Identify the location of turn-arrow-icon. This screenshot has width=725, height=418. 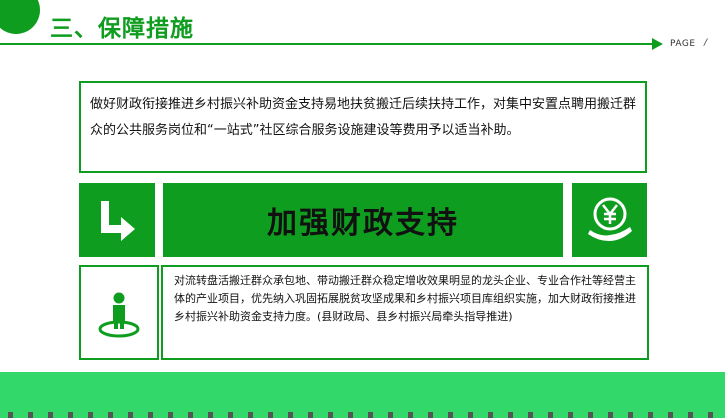
(118, 221).